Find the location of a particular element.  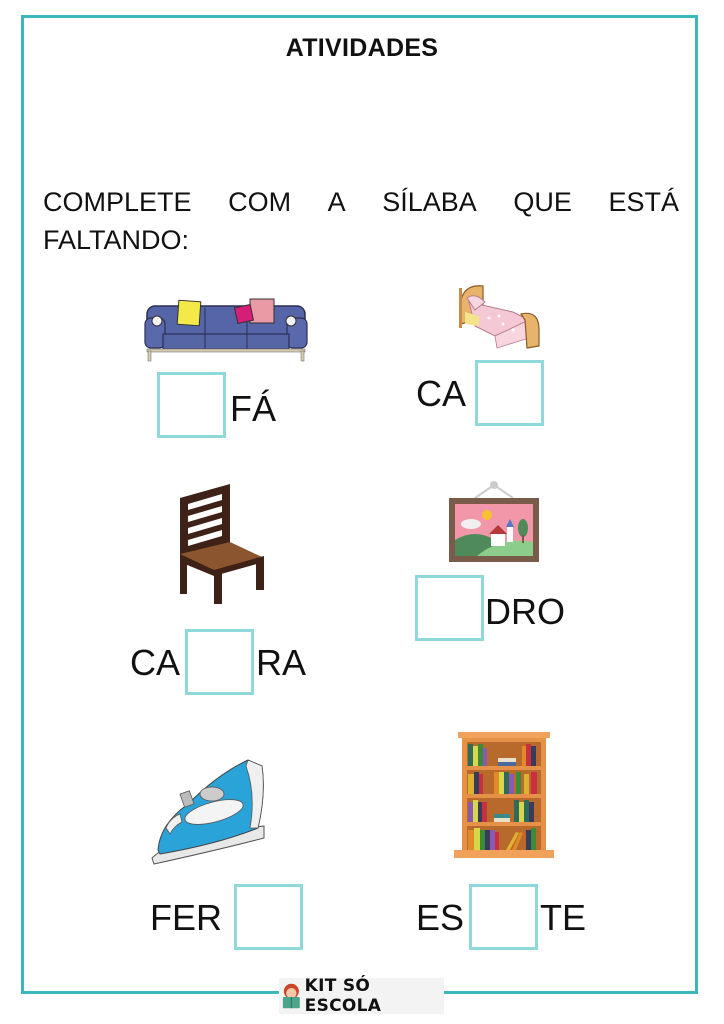

brand-name: KIT SÓ ESCOLA is located at coordinates (343, 996).